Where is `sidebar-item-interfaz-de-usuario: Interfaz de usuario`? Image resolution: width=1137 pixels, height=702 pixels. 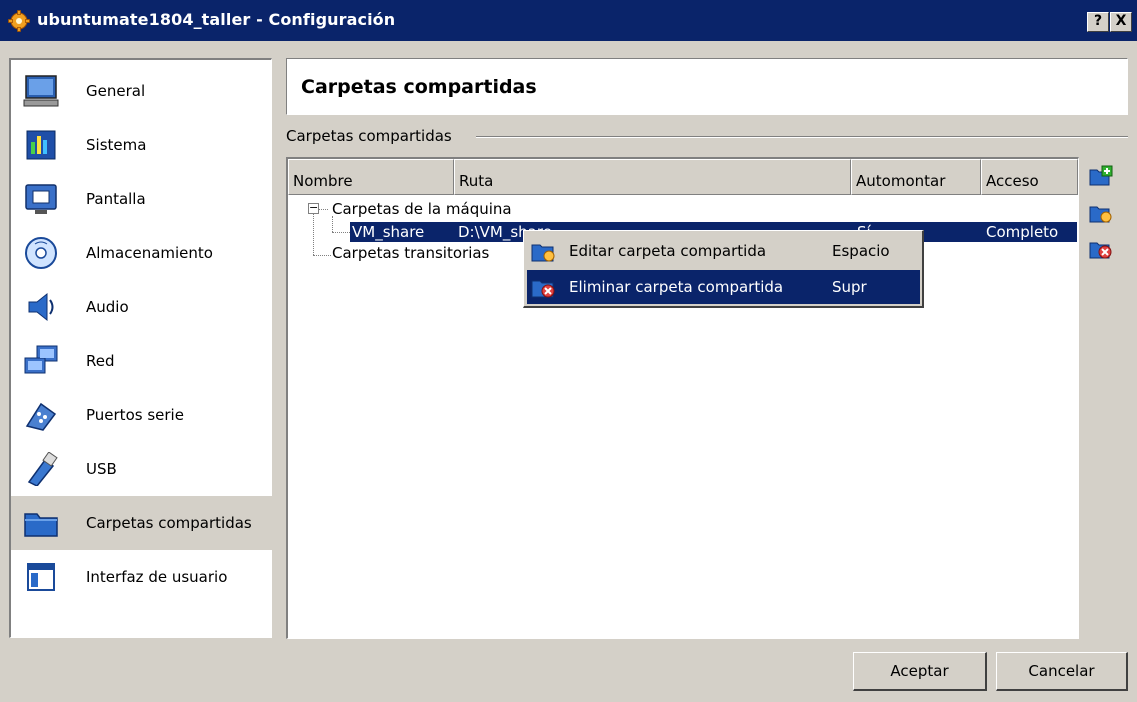
sidebar-item-interfaz-de-usuario: Interfaz de usuario is located at coordinates (141, 577).